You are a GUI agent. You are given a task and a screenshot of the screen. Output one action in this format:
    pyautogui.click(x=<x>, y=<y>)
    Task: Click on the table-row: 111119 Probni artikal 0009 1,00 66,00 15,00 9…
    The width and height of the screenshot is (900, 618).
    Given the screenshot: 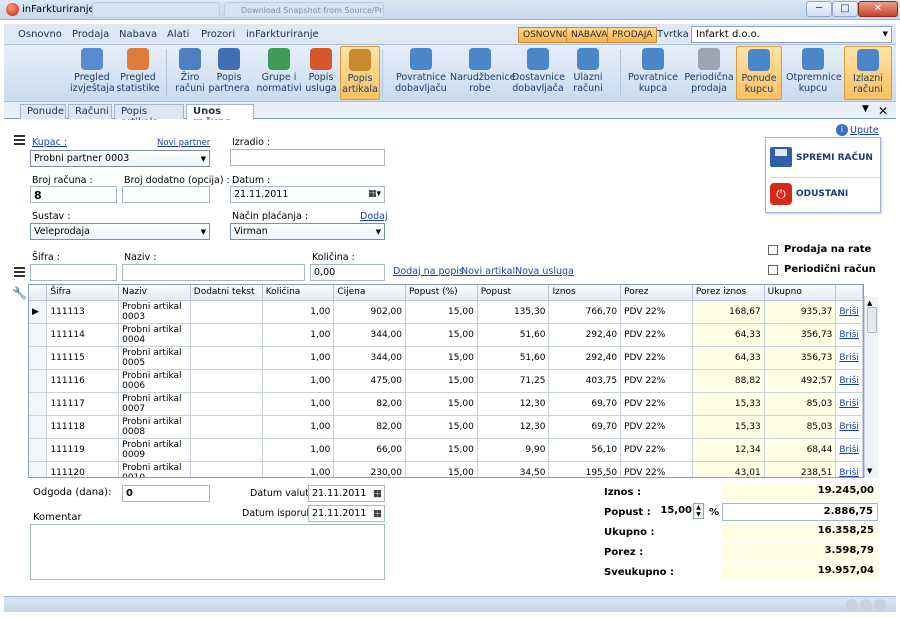 What is the action you would take?
    pyautogui.click(x=446, y=450)
    